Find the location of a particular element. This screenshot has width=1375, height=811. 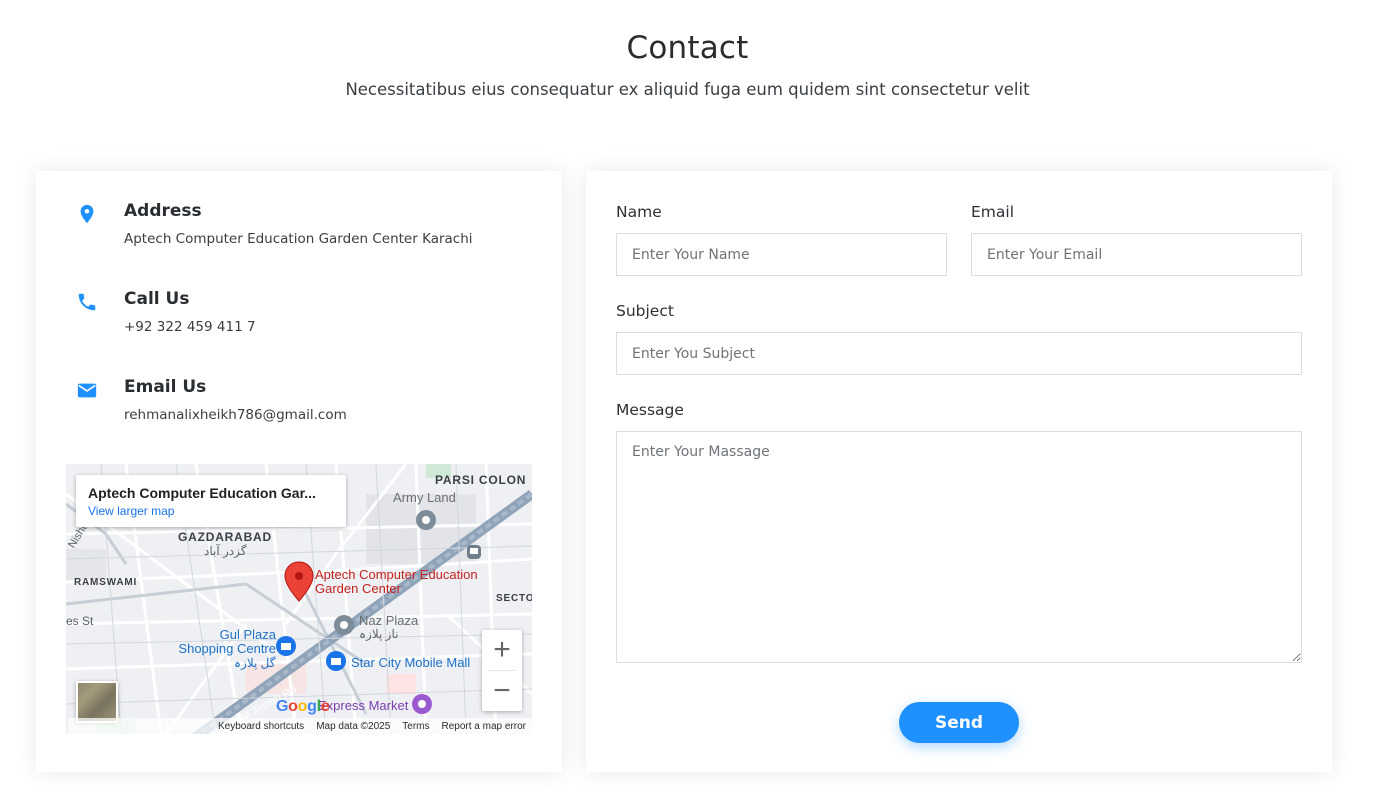

email-field is located at coordinates (1136, 254).